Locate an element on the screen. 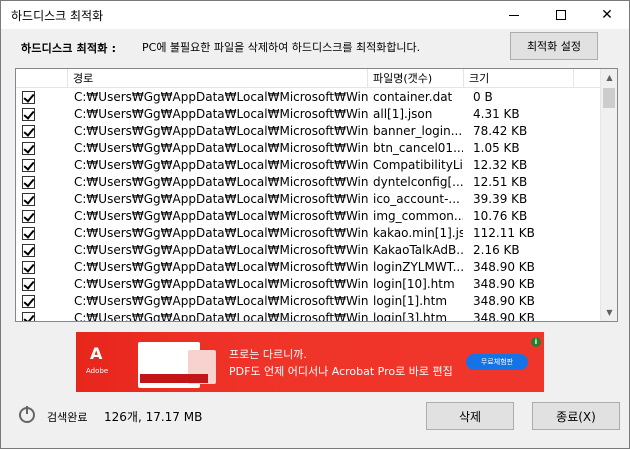 The width and height of the screenshot is (630, 449). row-filename: login[3].htm is located at coordinates (410, 316).